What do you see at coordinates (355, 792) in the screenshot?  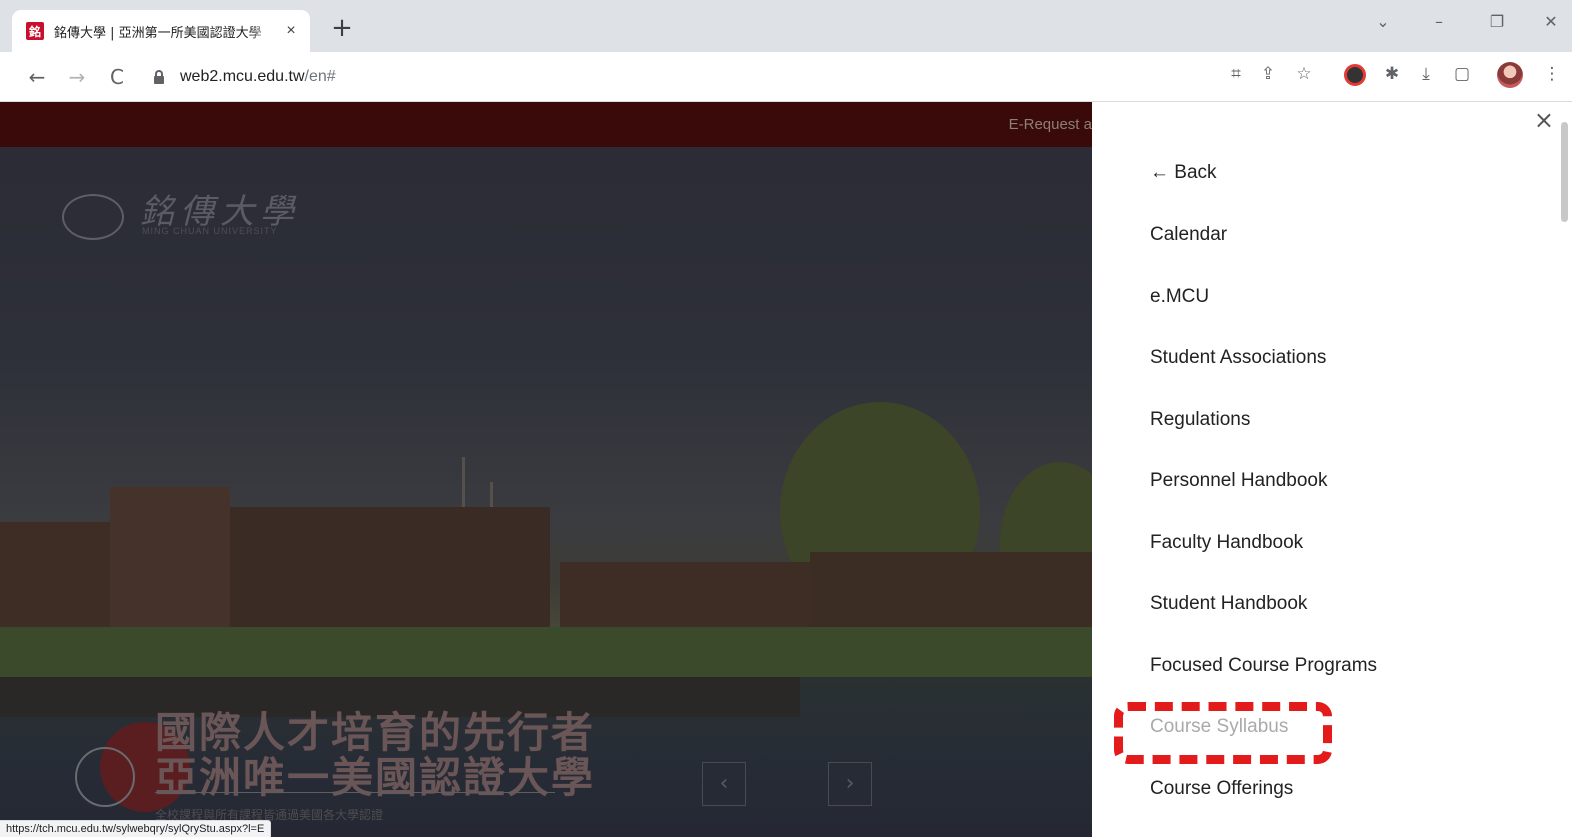 I see `slogan-divider` at bounding box center [355, 792].